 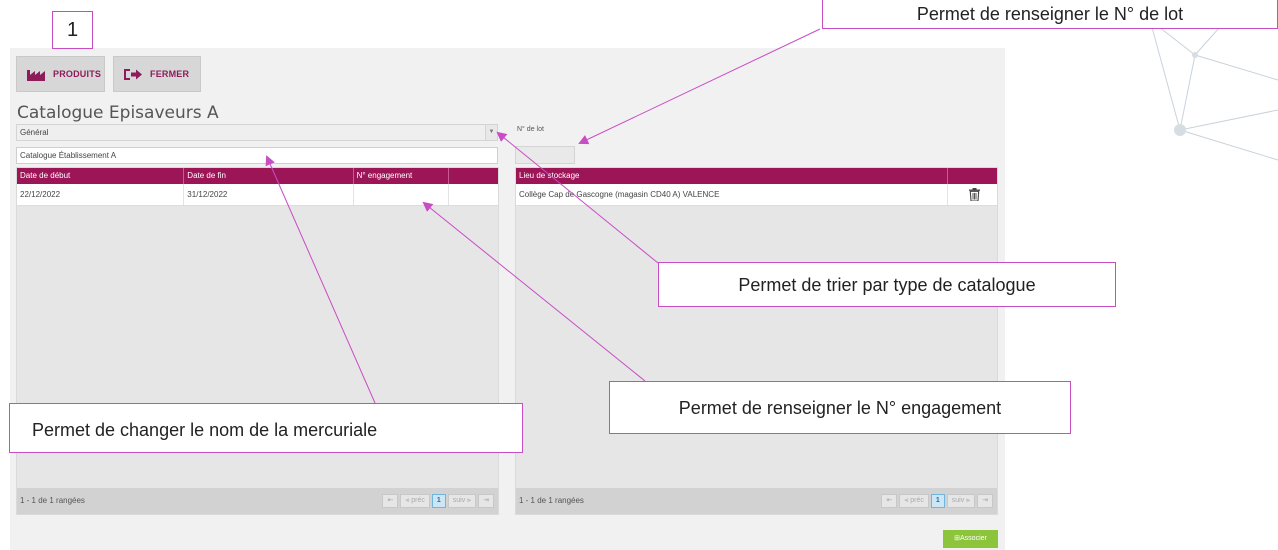 I want to click on arrow-engagement, so click(x=534, y=291).